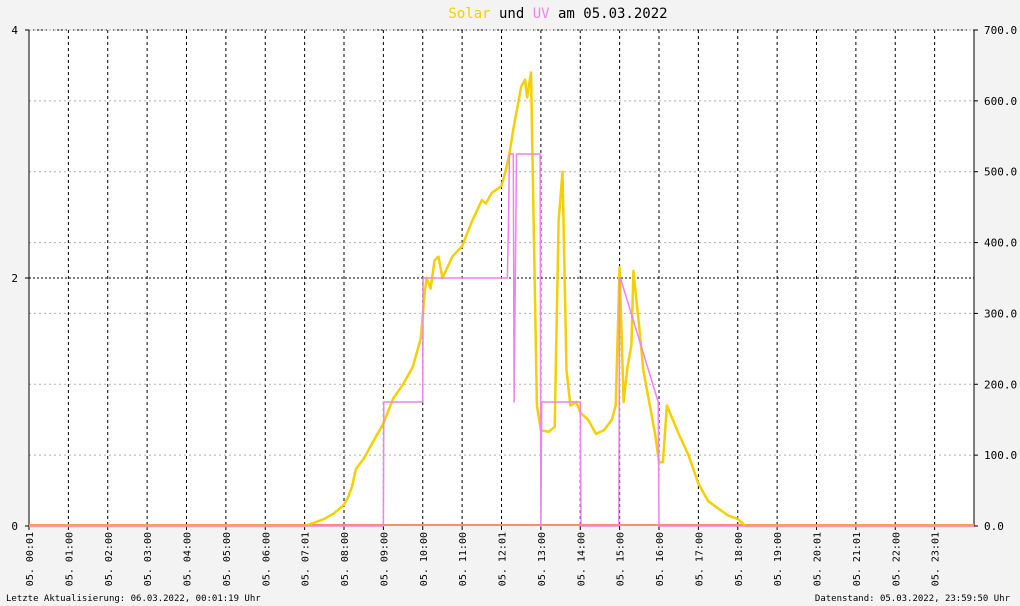 Image resolution: width=1020 pixels, height=606 pixels. What do you see at coordinates (542, 559) in the screenshot?
I see `x-tick-label: 05. 13:00` at bounding box center [542, 559].